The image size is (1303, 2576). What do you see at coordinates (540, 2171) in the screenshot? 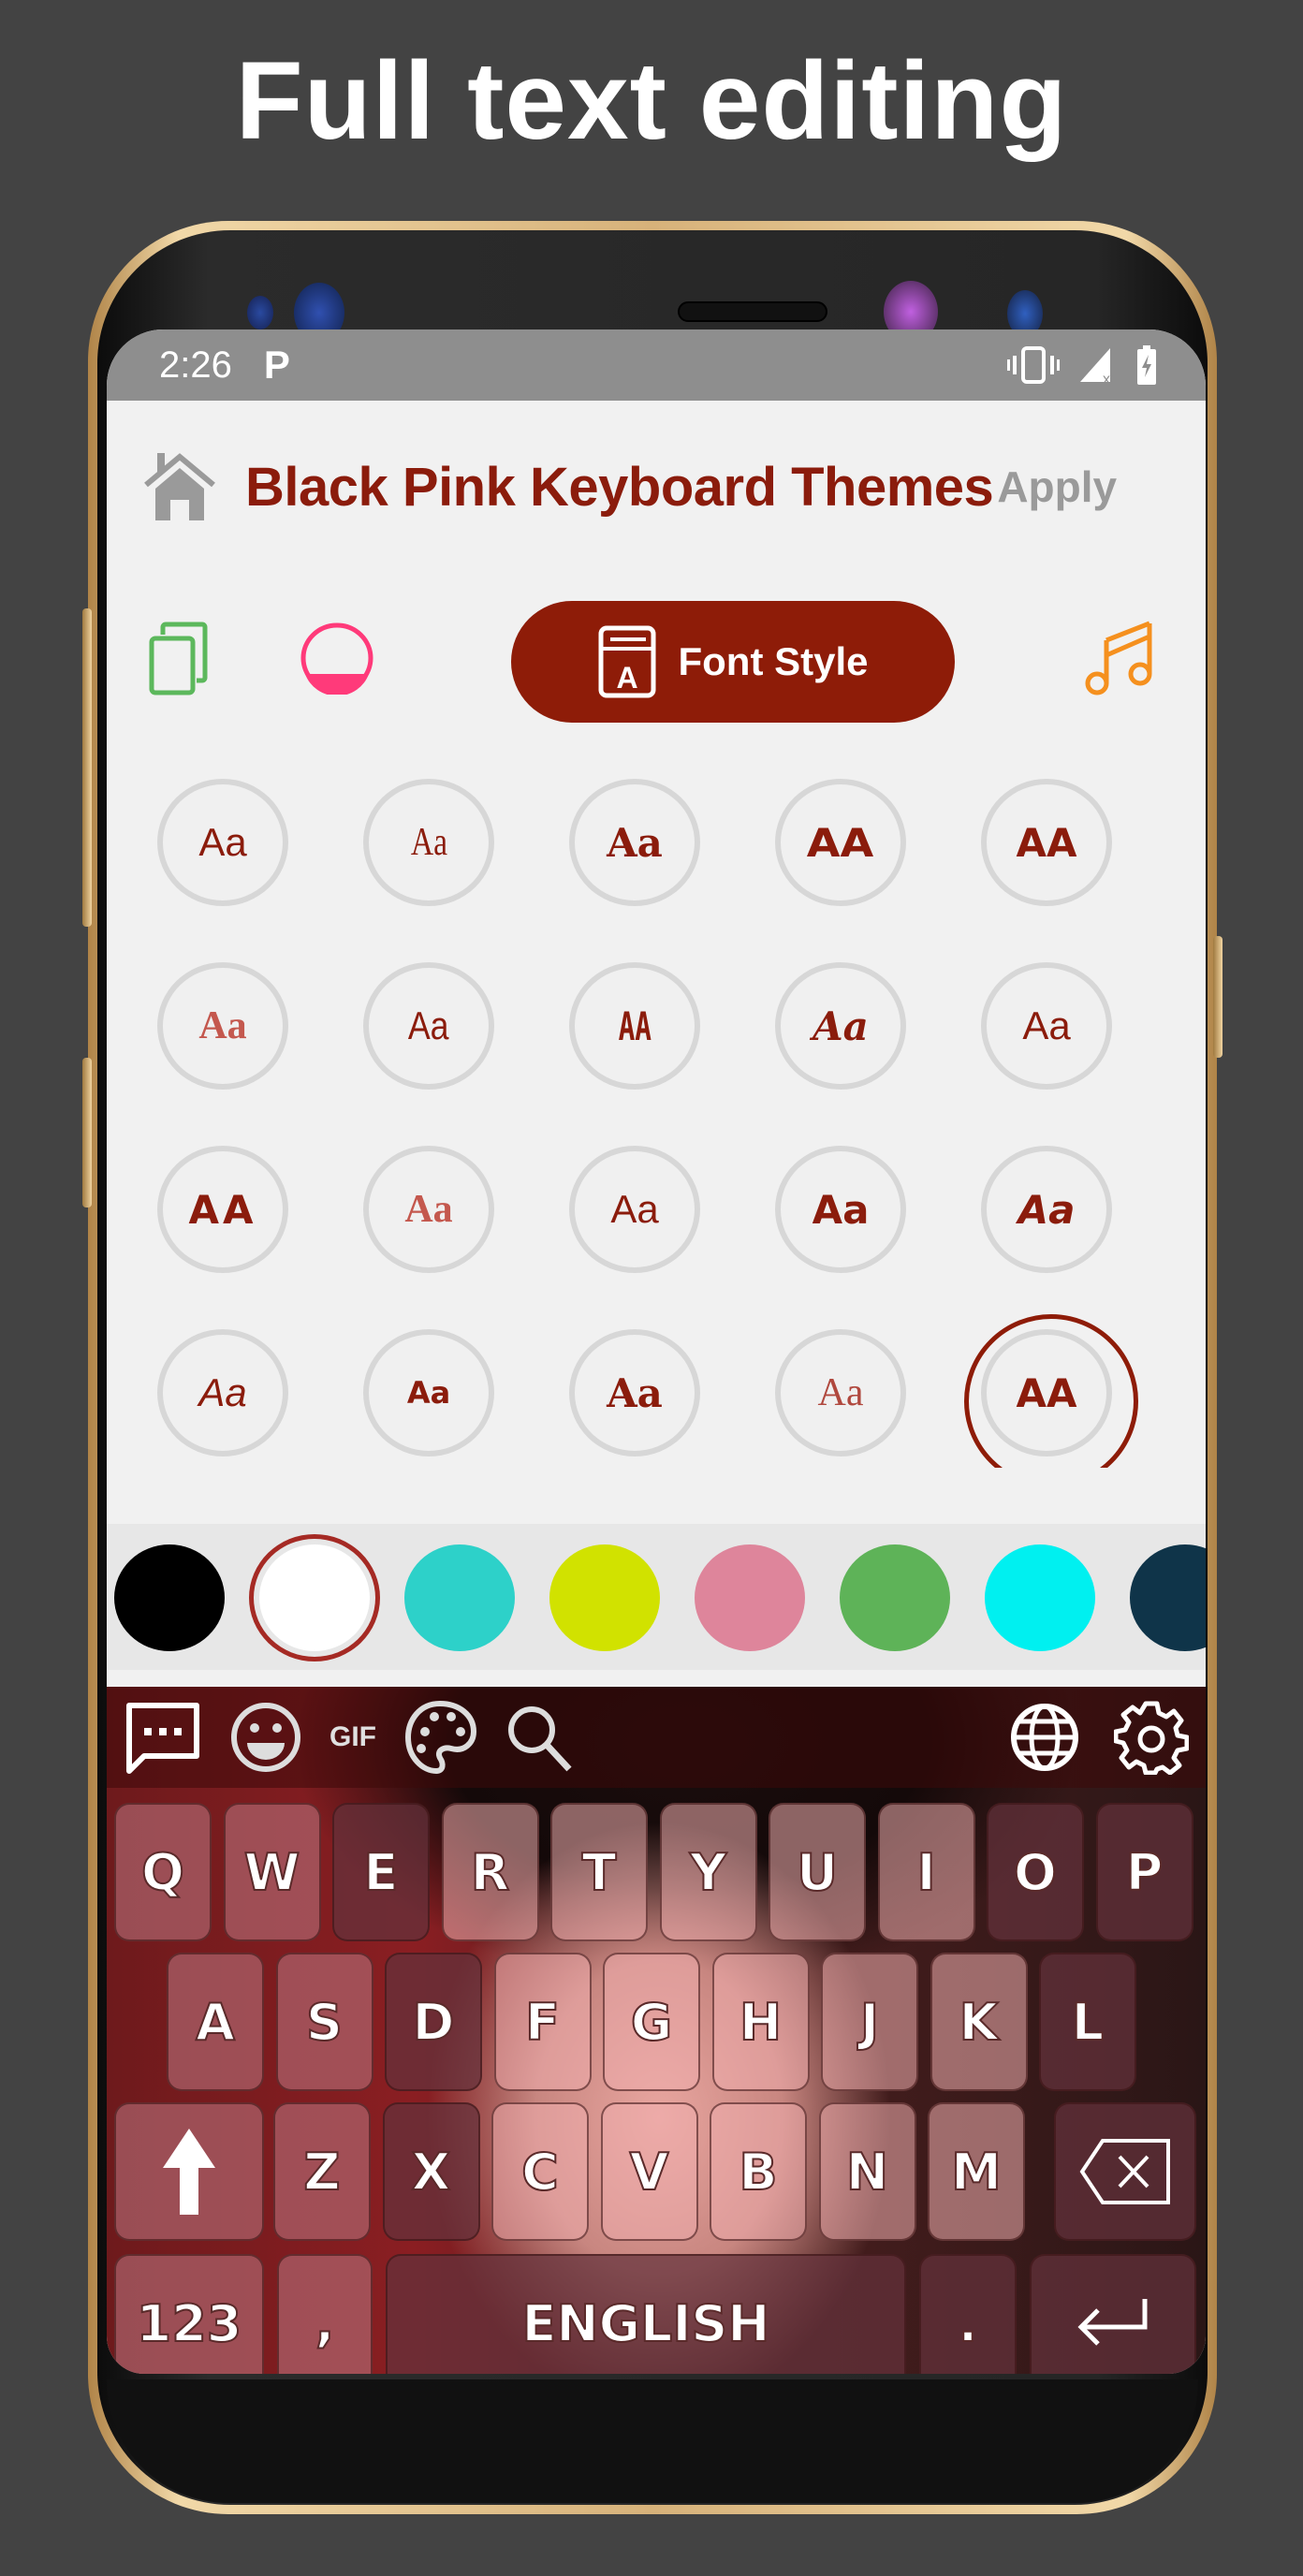
I see `key-c: C` at bounding box center [540, 2171].